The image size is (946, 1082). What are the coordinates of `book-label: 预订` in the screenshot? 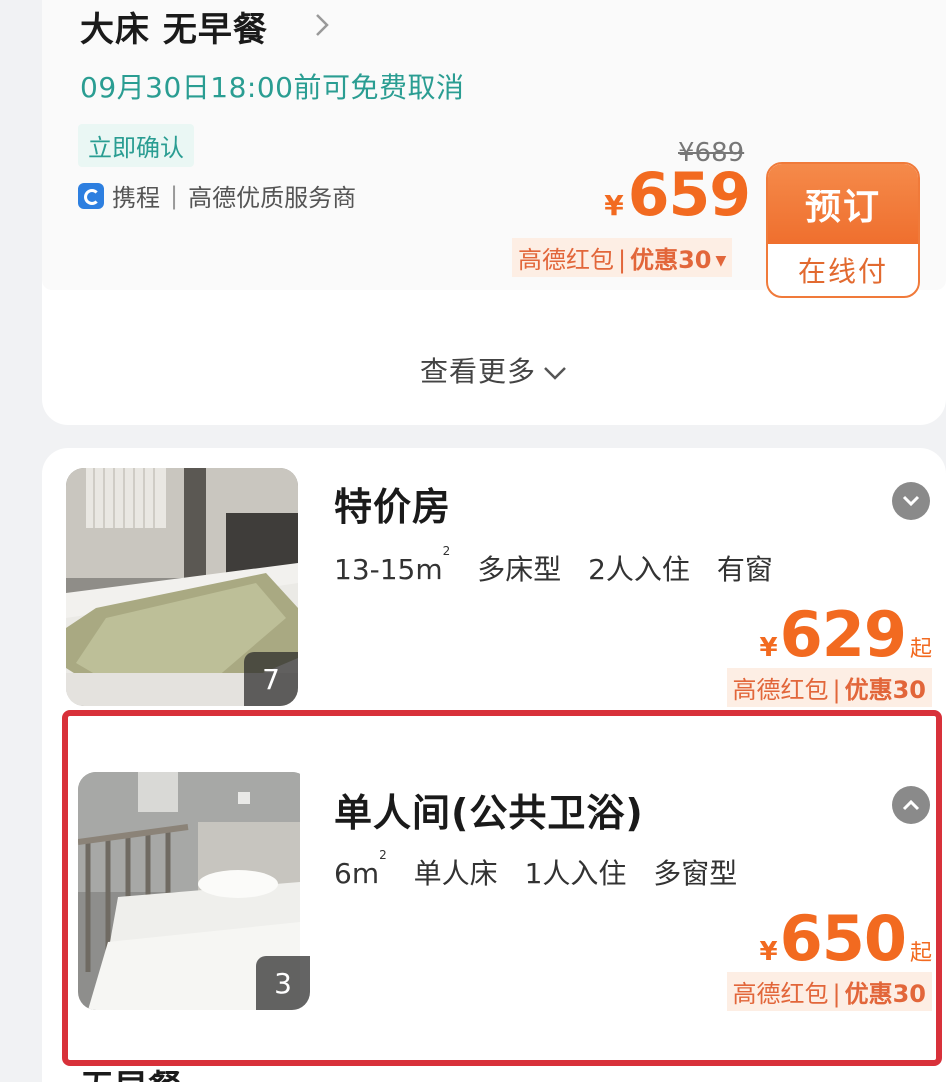 It's located at (843, 204).